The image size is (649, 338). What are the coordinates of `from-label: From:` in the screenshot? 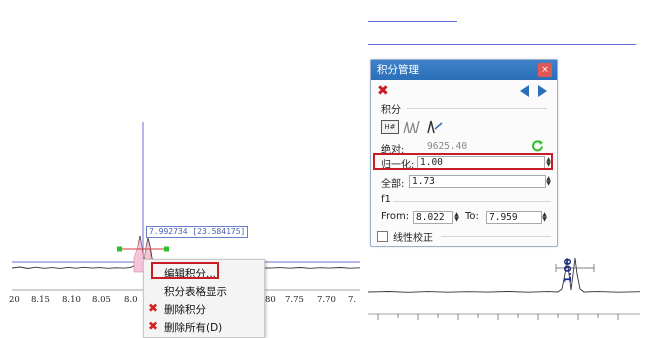 It's located at (395, 216).